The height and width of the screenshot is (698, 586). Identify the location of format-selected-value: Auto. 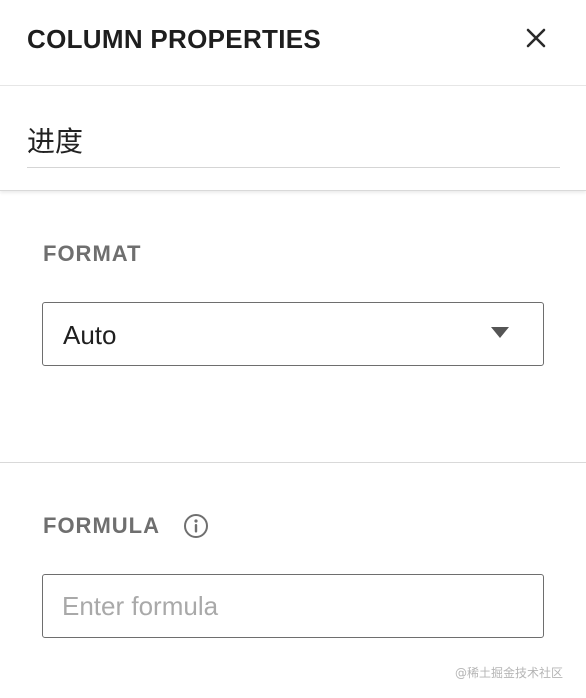
(90, 335).